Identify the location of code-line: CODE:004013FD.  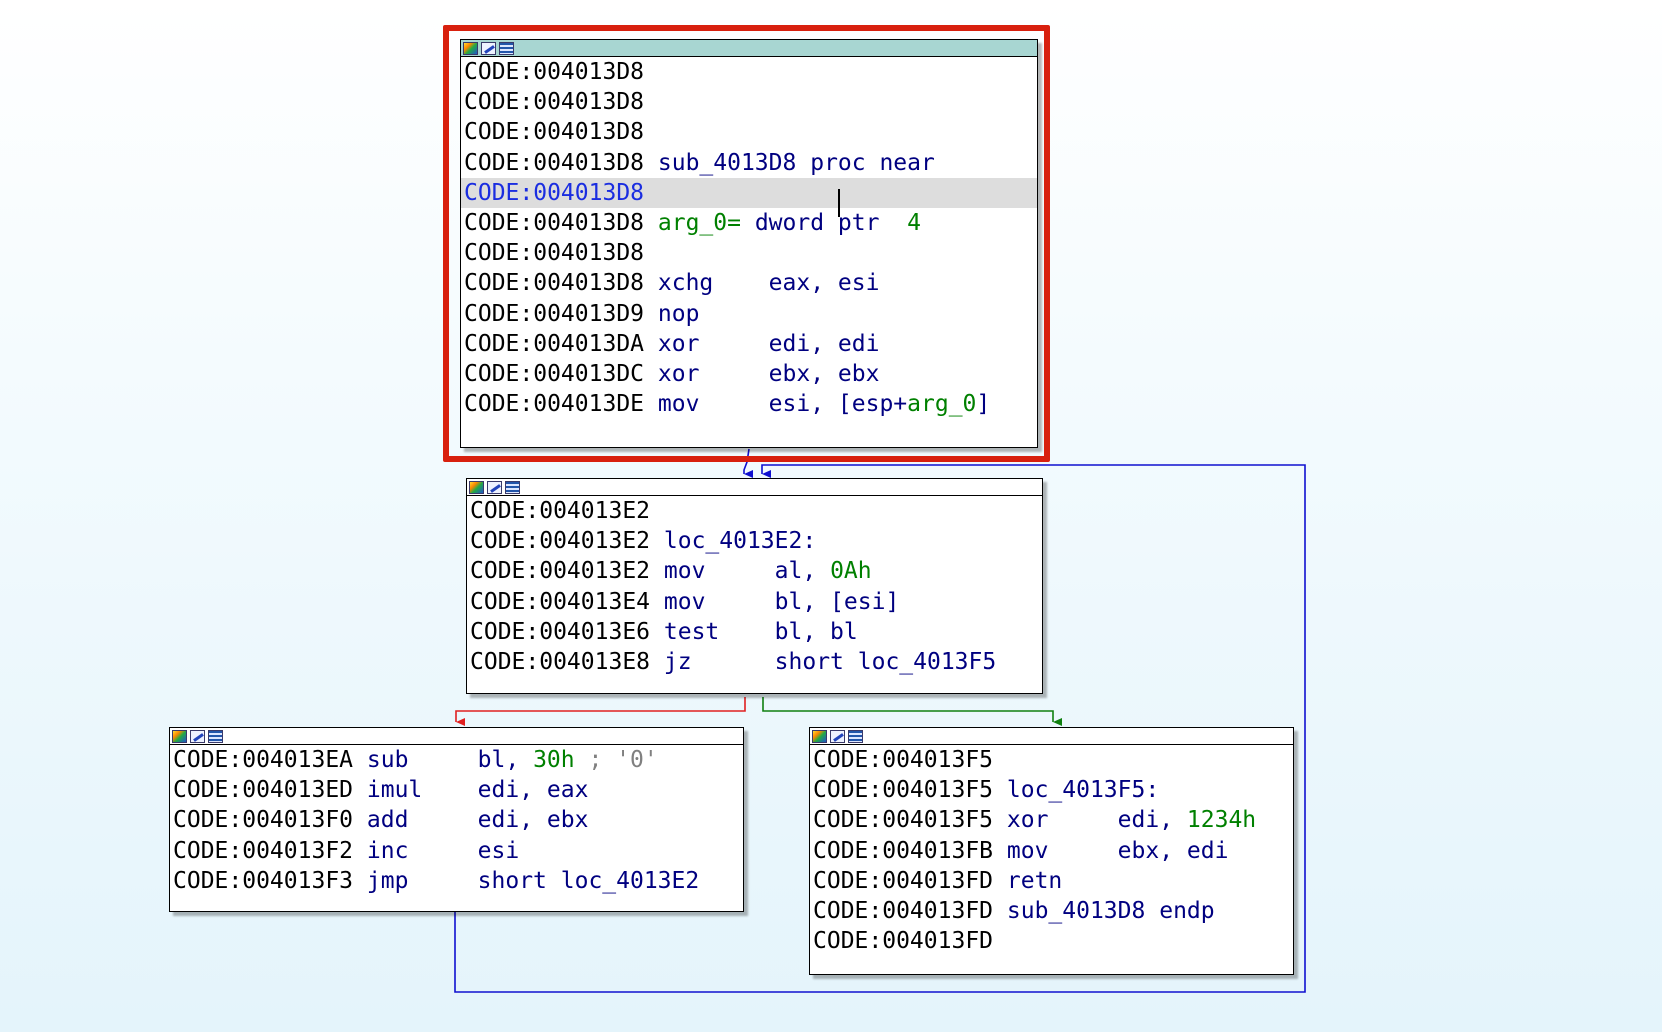
(1051, 941).